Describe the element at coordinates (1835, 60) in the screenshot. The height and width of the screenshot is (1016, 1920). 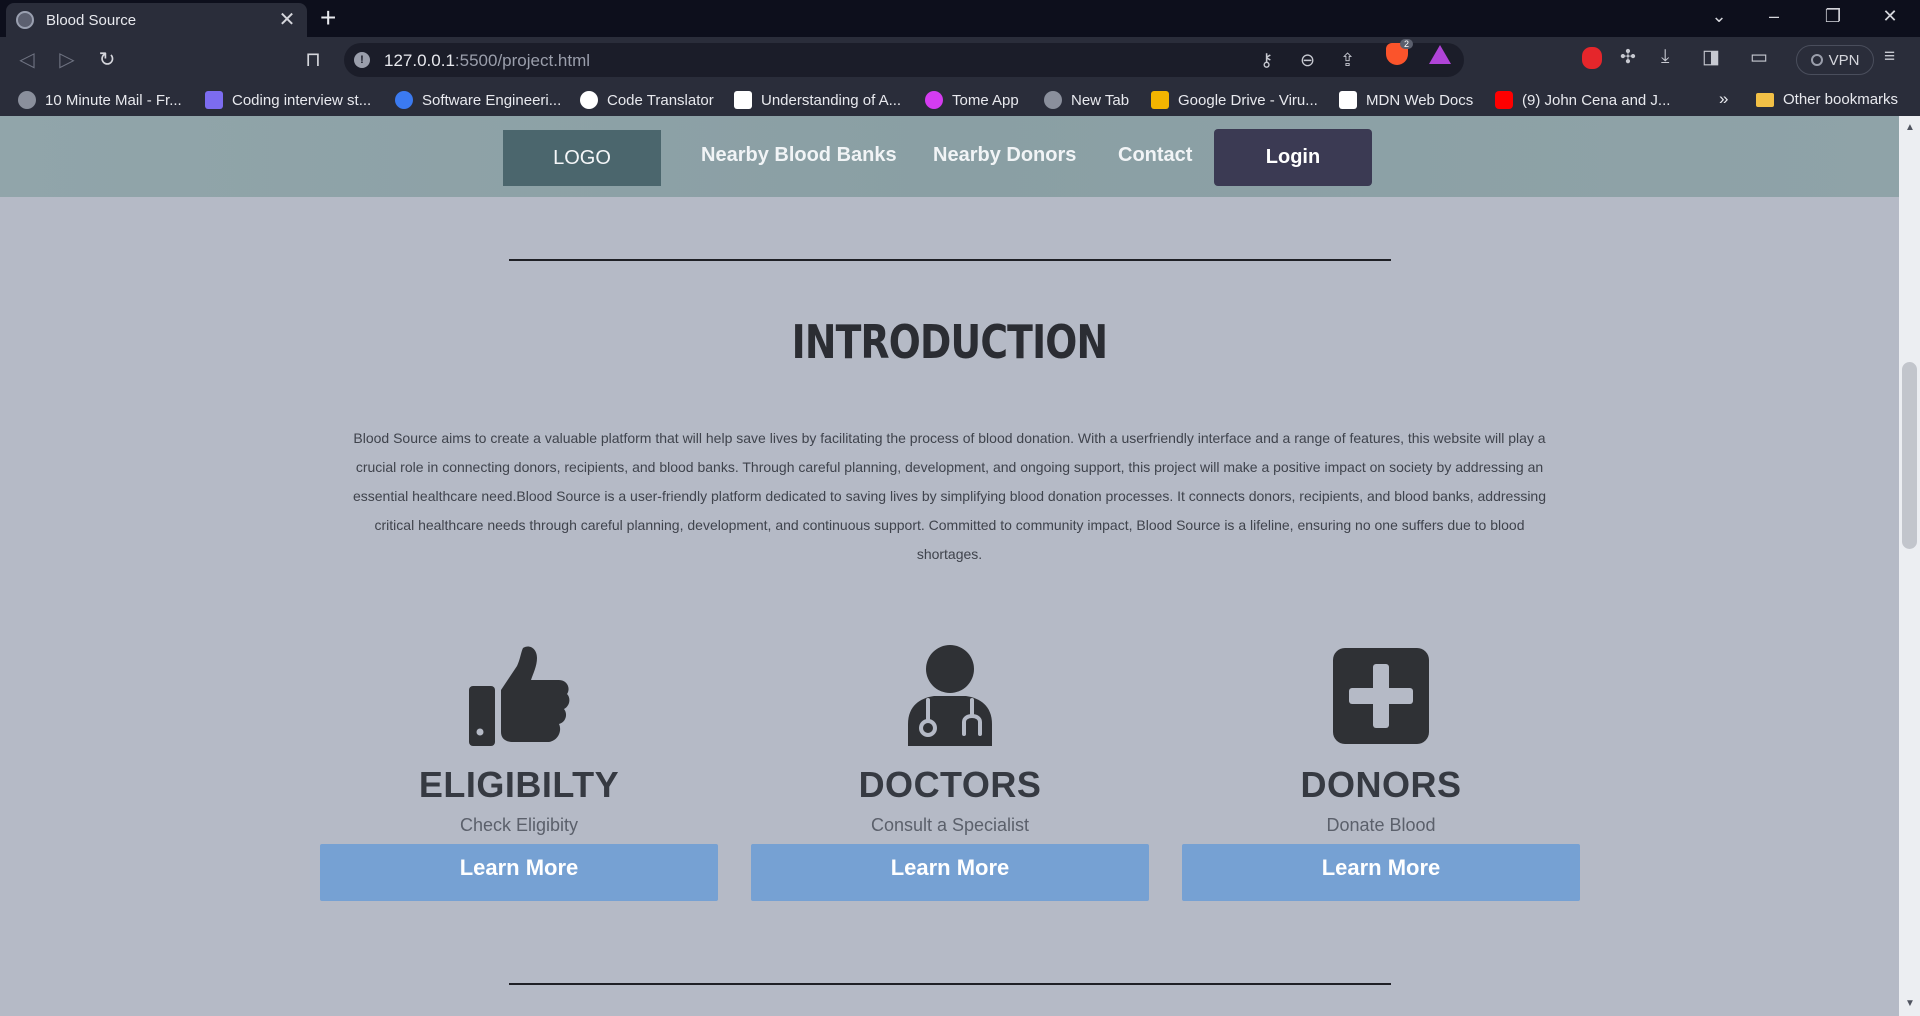
I see `vpn-button: VPN` at that location.